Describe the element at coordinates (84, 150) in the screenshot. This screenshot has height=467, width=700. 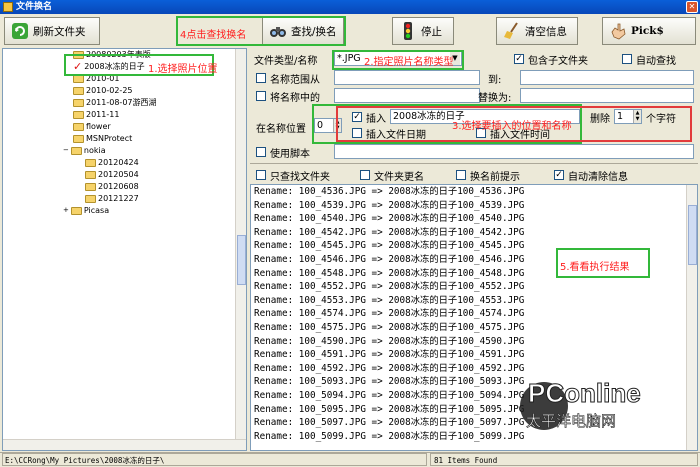
I see `tree-item: − nokia` at that location.